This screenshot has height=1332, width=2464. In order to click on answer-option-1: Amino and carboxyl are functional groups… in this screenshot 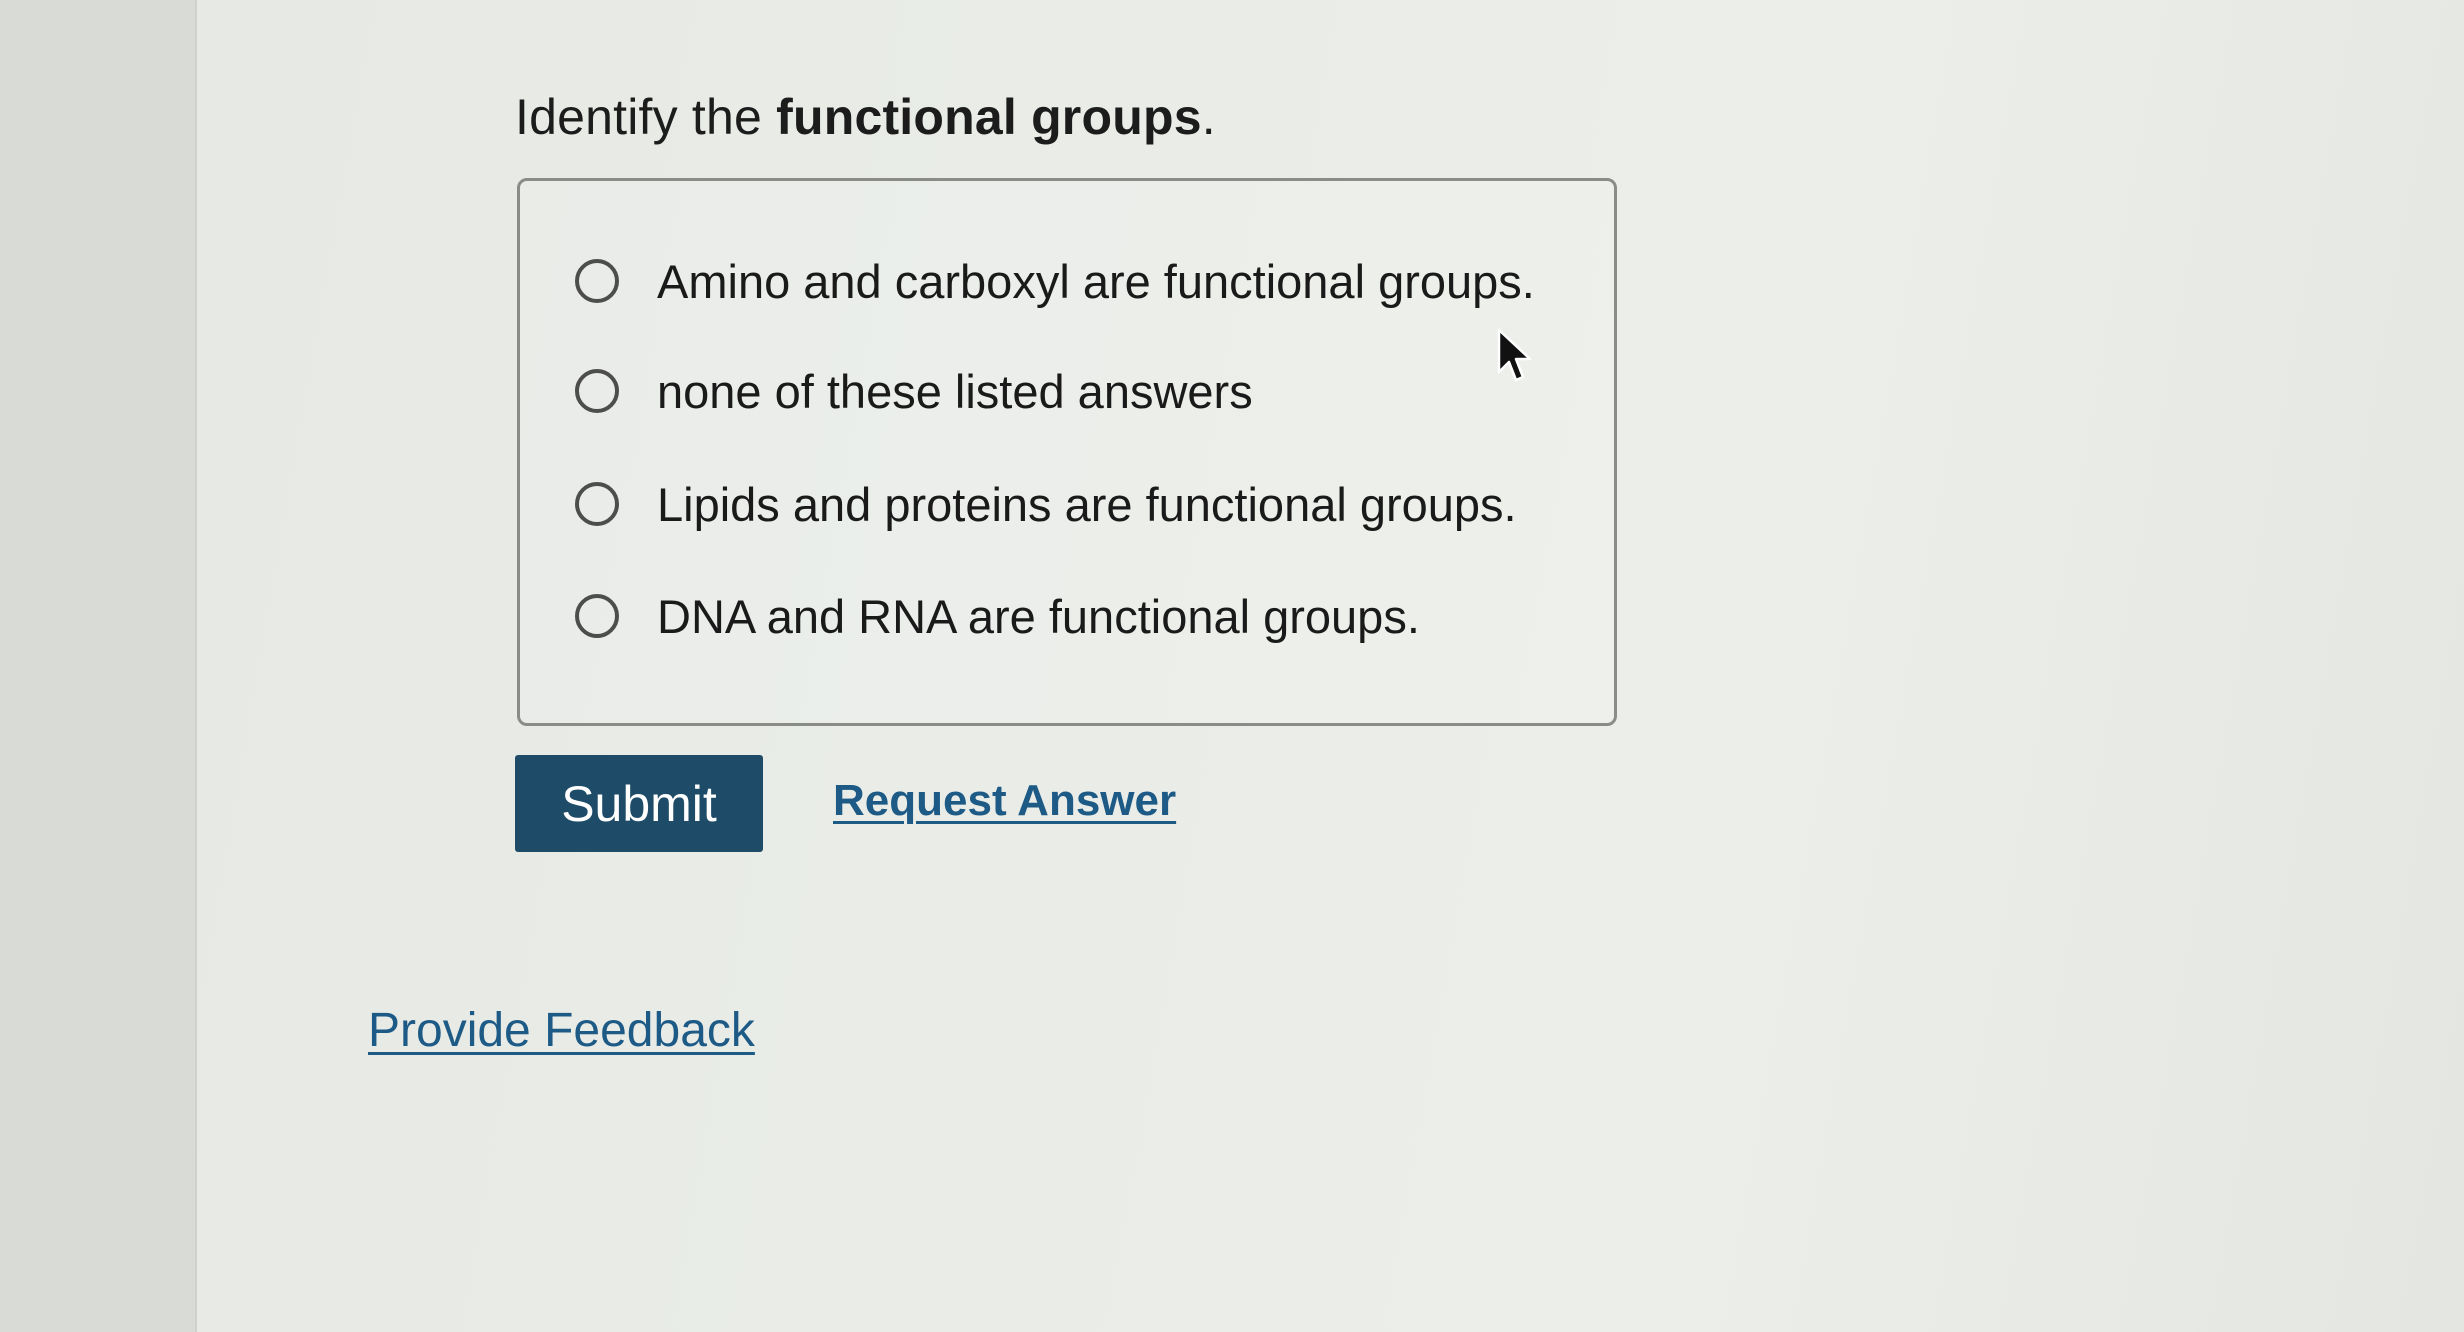, I will do `click(1055, 281)`.